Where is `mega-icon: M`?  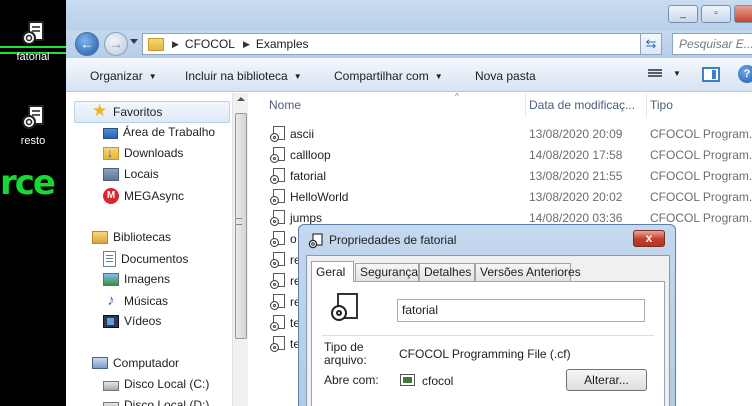
mega-icon: M is located at coordinates (111, 196).